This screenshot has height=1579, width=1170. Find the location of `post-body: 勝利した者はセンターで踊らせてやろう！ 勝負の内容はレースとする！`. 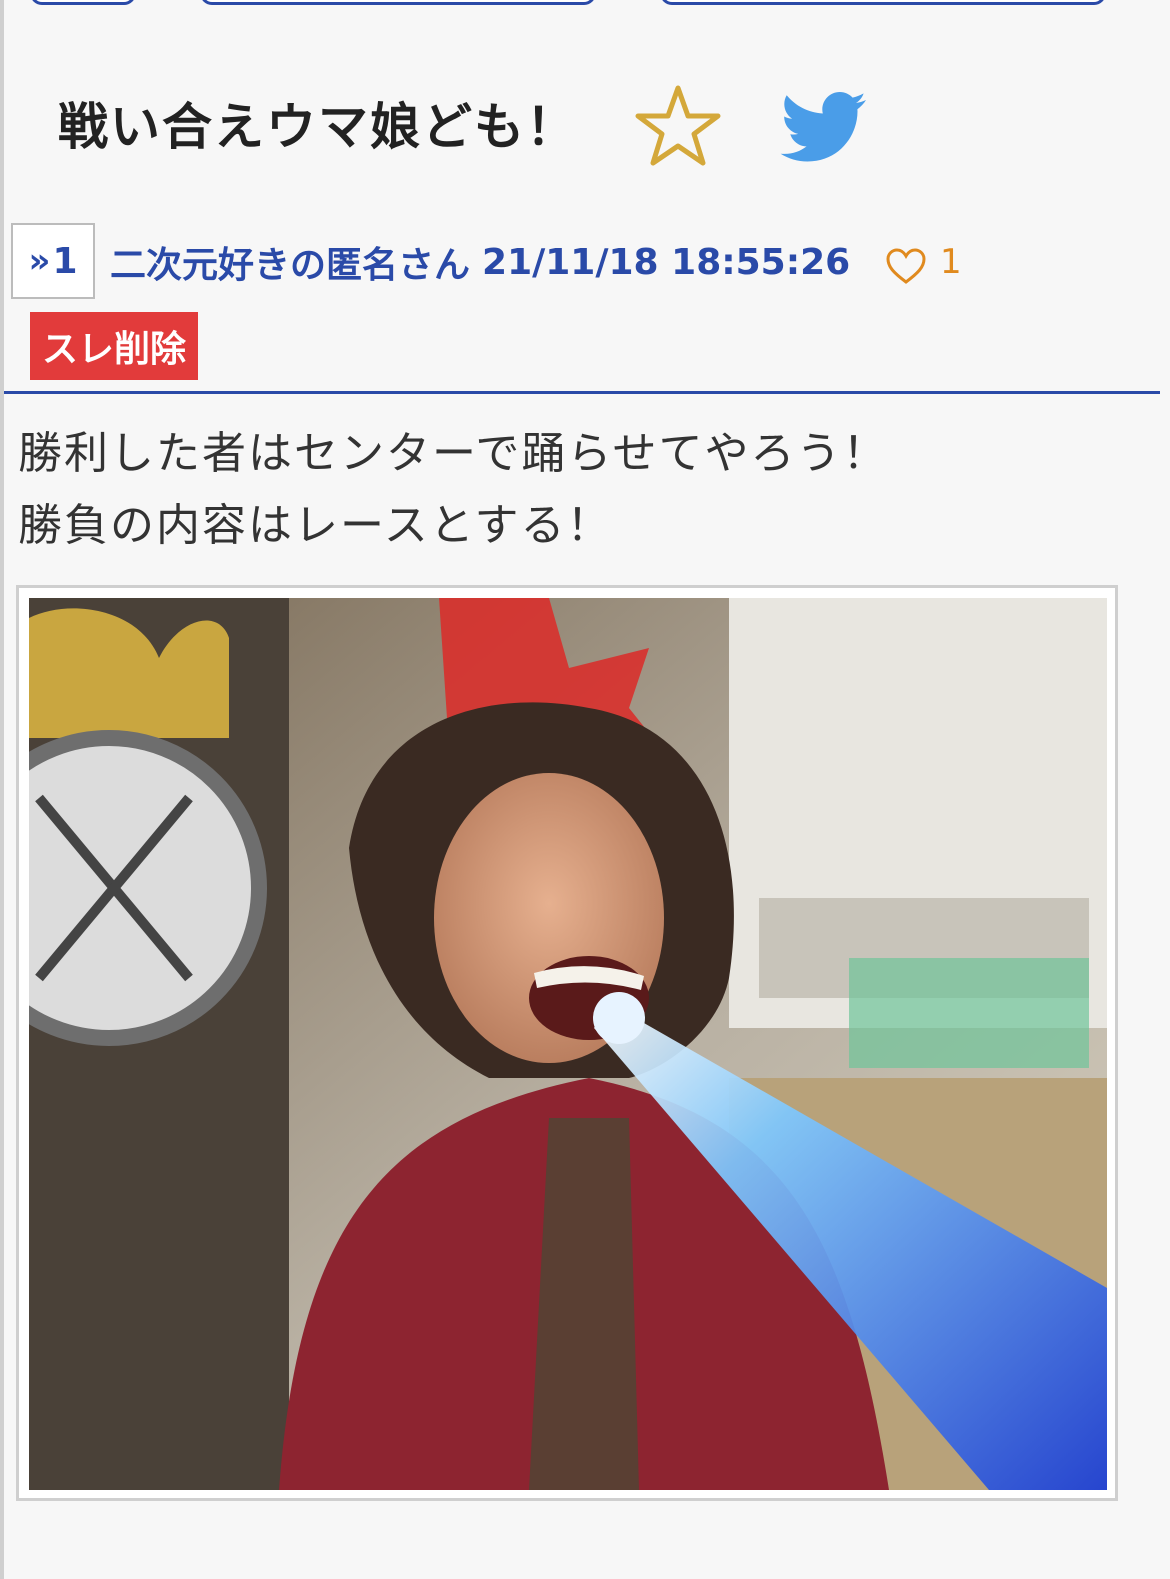

post-body: 勝利した者はセンターで踊らせてやろう！ 勝負の内容はレースとする！ is located at coordinates (453, 490).